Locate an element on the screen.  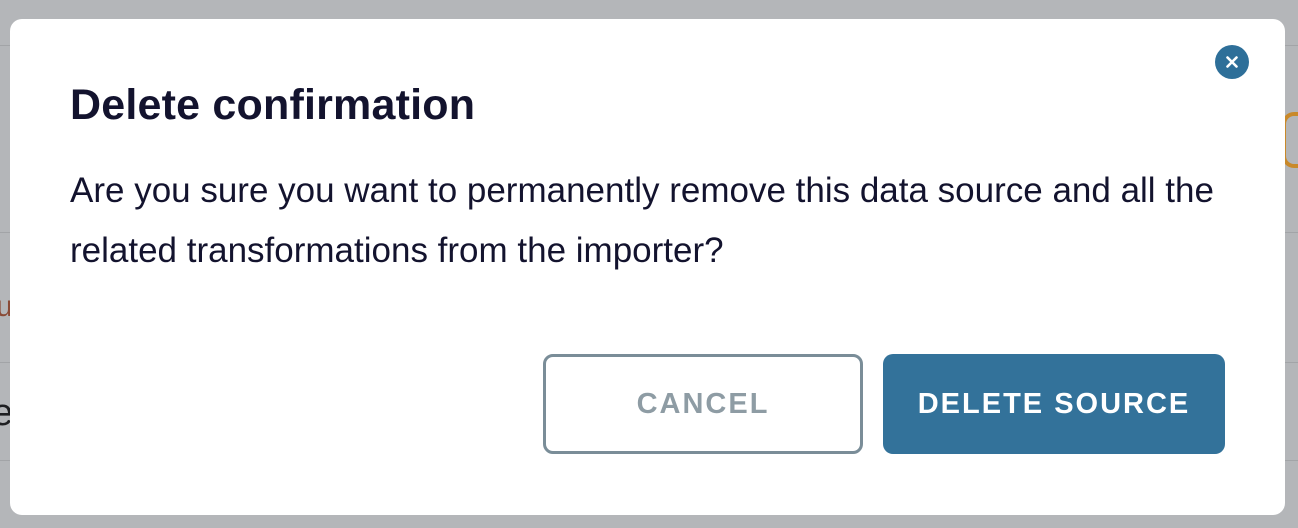
close-icon is located at coordinates (1232, 62).